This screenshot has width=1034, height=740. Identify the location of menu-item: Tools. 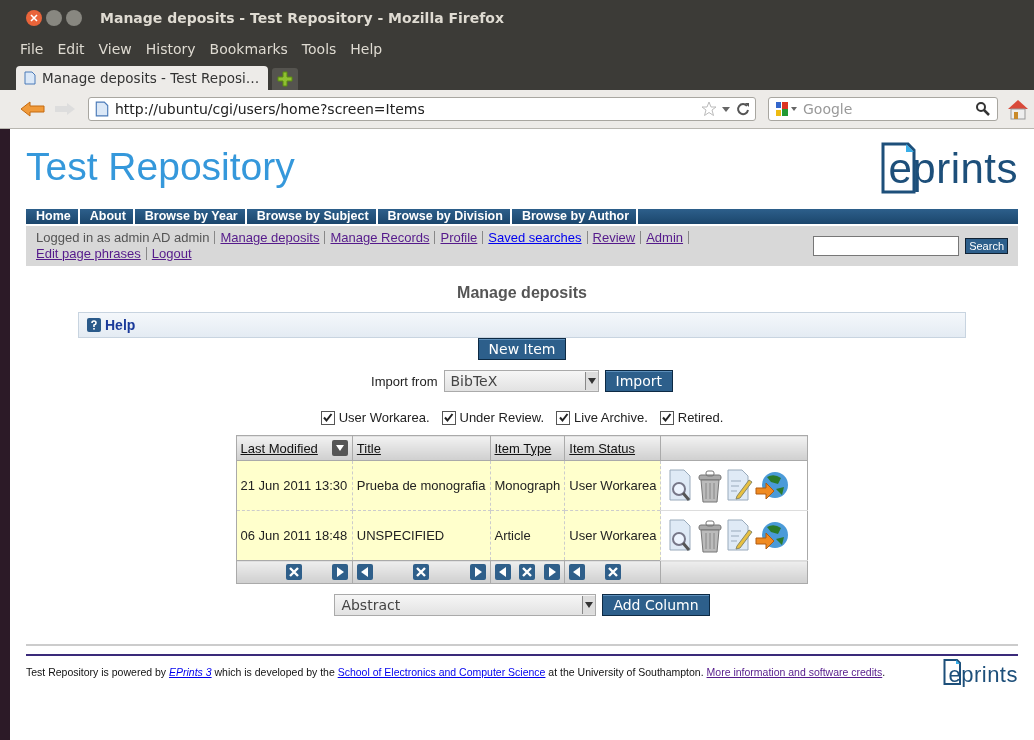
(319, 49).